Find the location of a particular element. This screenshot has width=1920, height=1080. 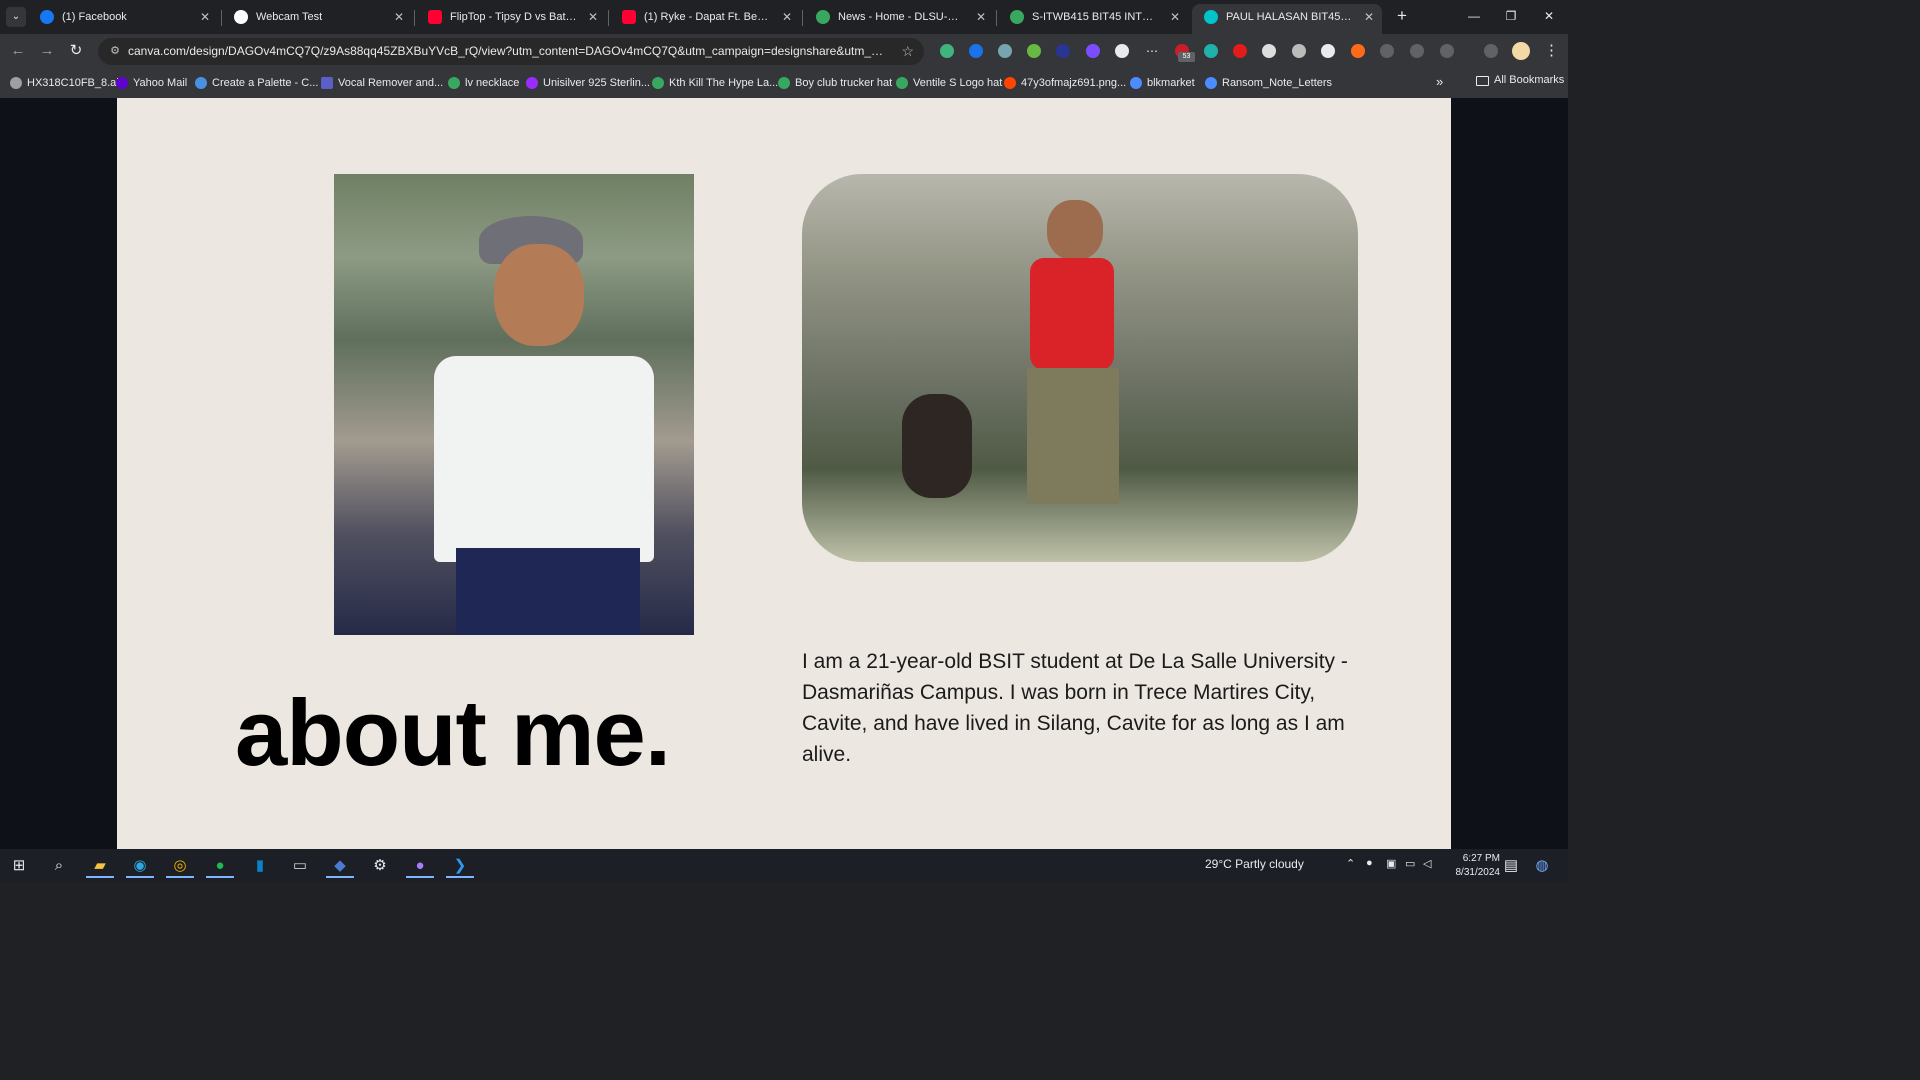

close-window-icon: ✕ is located at coordinates (1549, 16).